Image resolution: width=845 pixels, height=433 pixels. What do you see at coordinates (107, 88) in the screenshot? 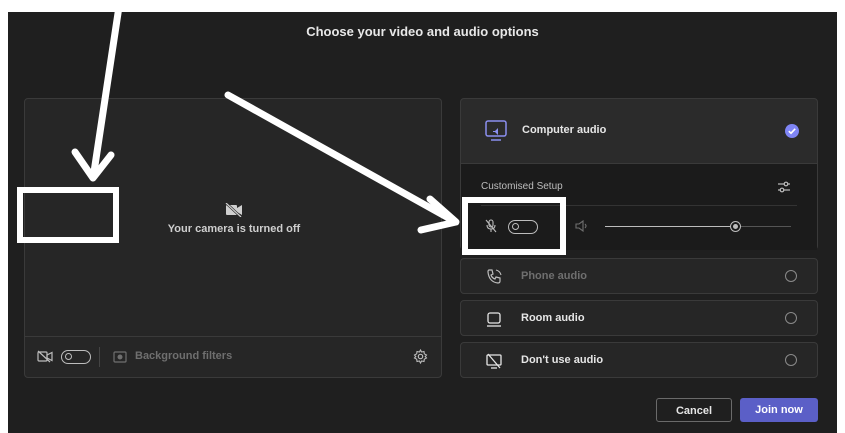
I see `arrow-left-shaft` at bounding box center [107, 88].